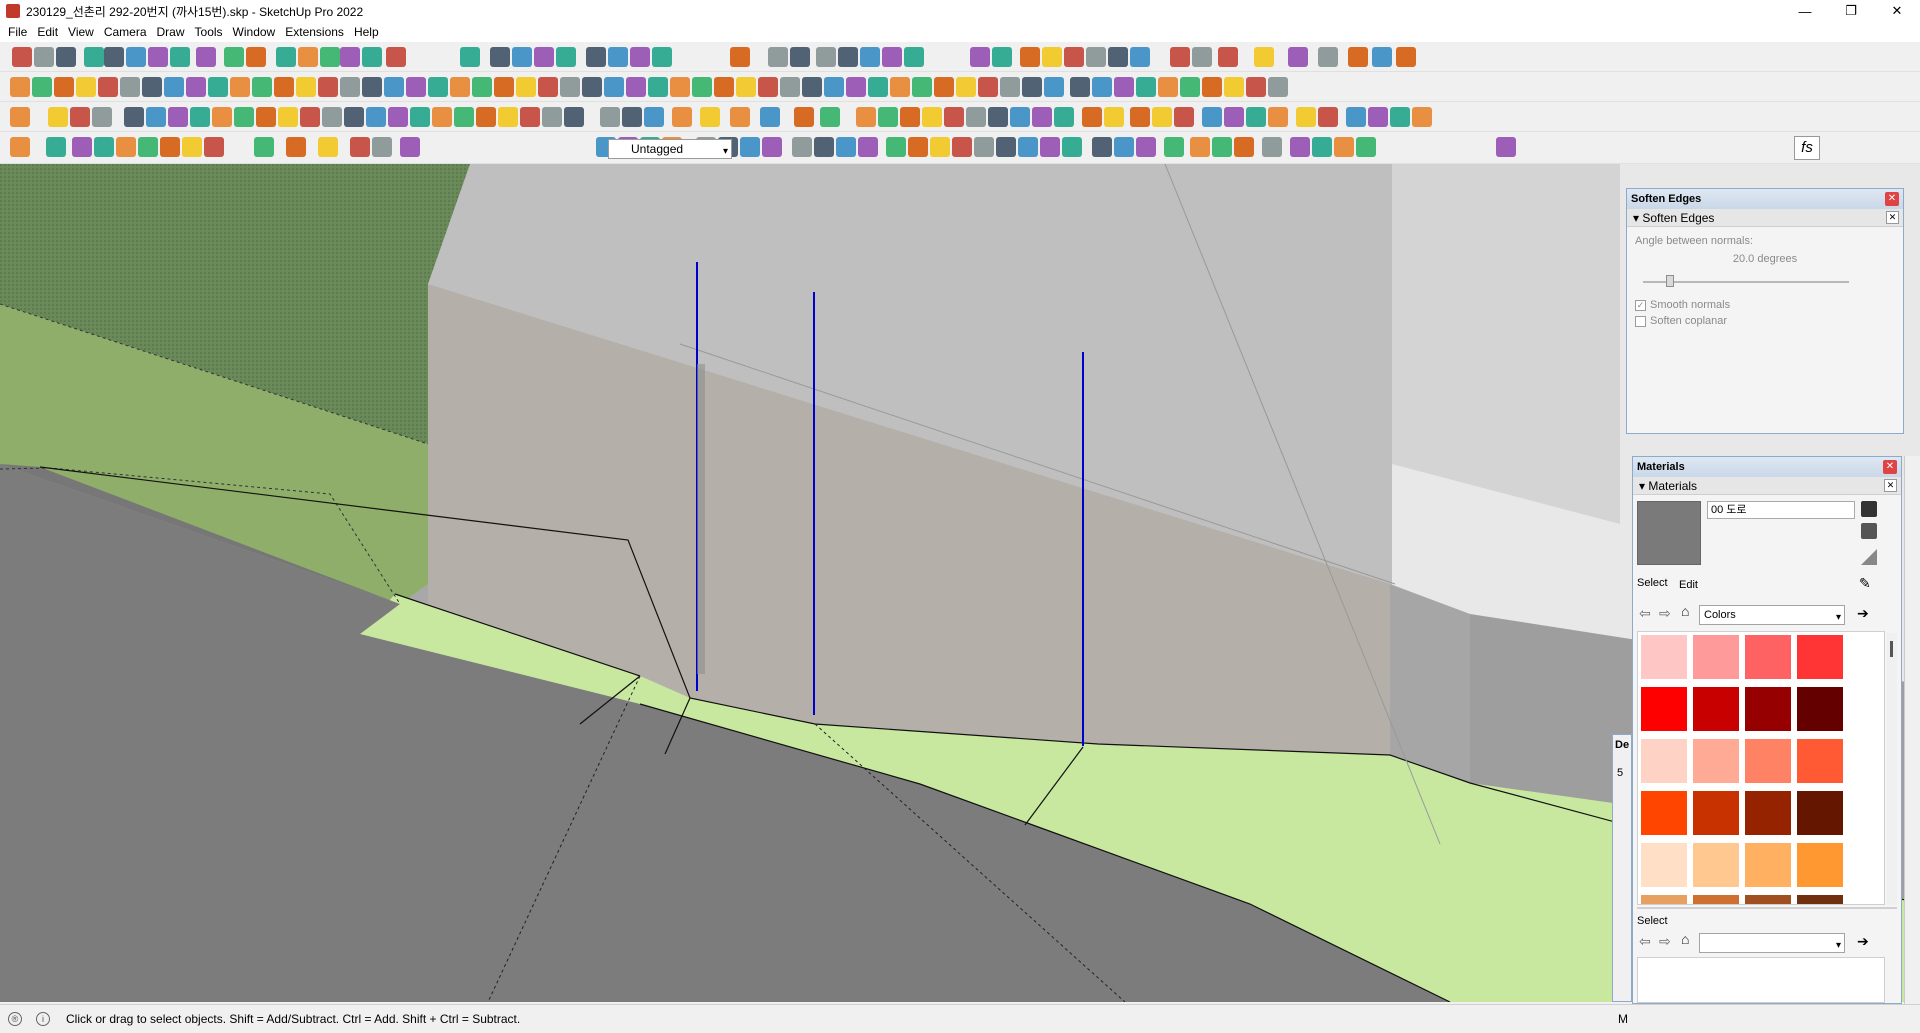 This screenshot has width=1920, height=1033. I want to click on menu-view: View, so click(81, 32).